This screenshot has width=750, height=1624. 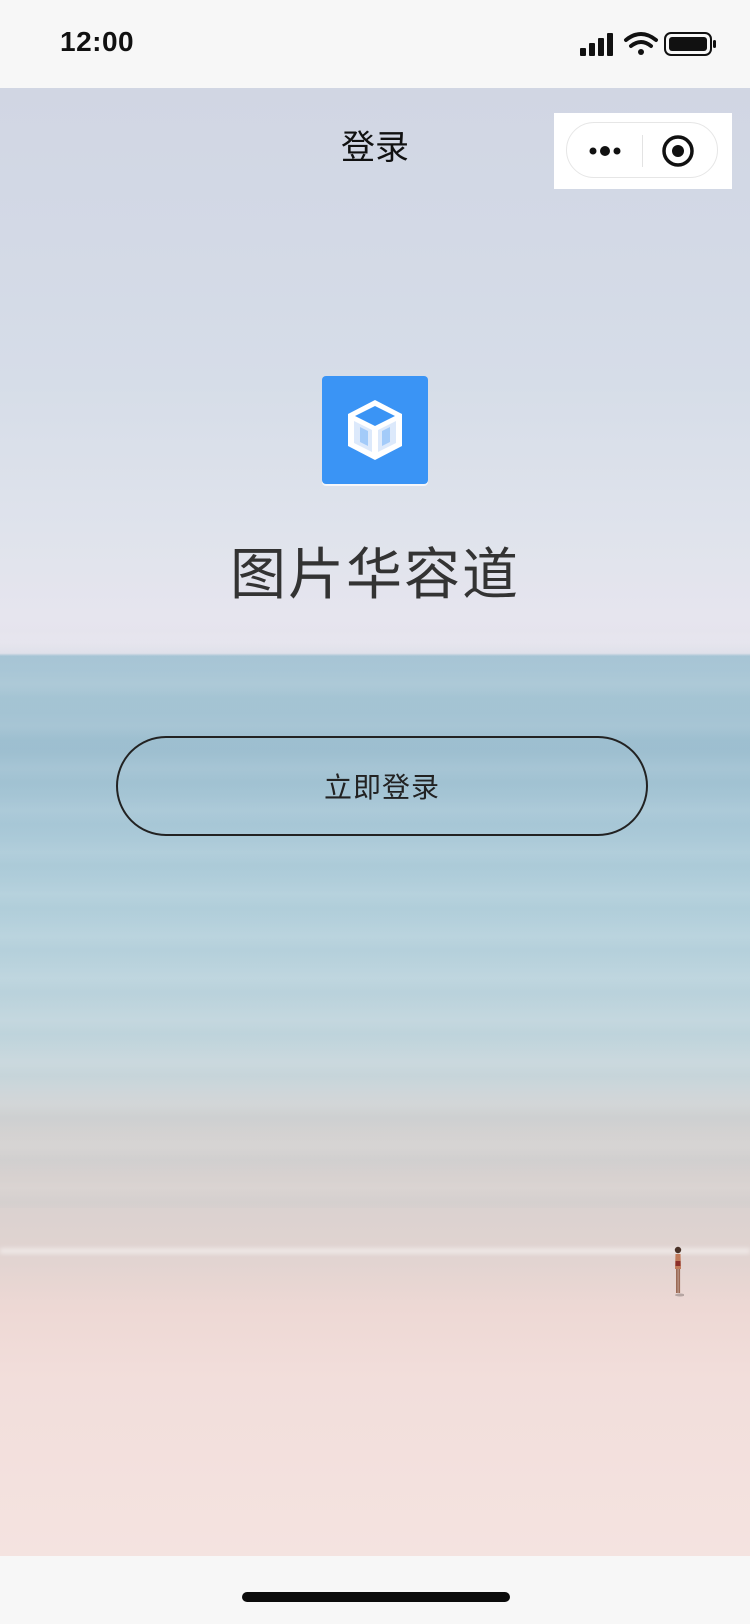 I want to click on app-title: 图片华容道, so click(x=375, y=575).